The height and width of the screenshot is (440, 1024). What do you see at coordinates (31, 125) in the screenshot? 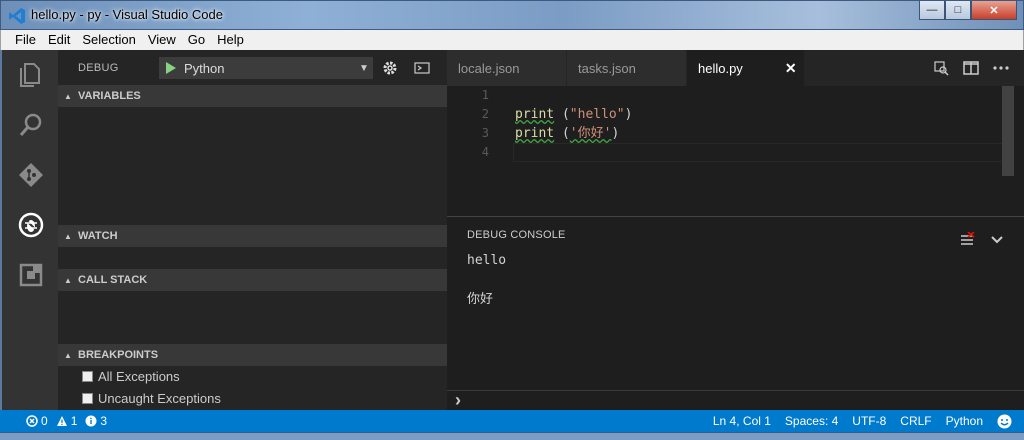
I see `search-icon` at bounding box center [31, 125].